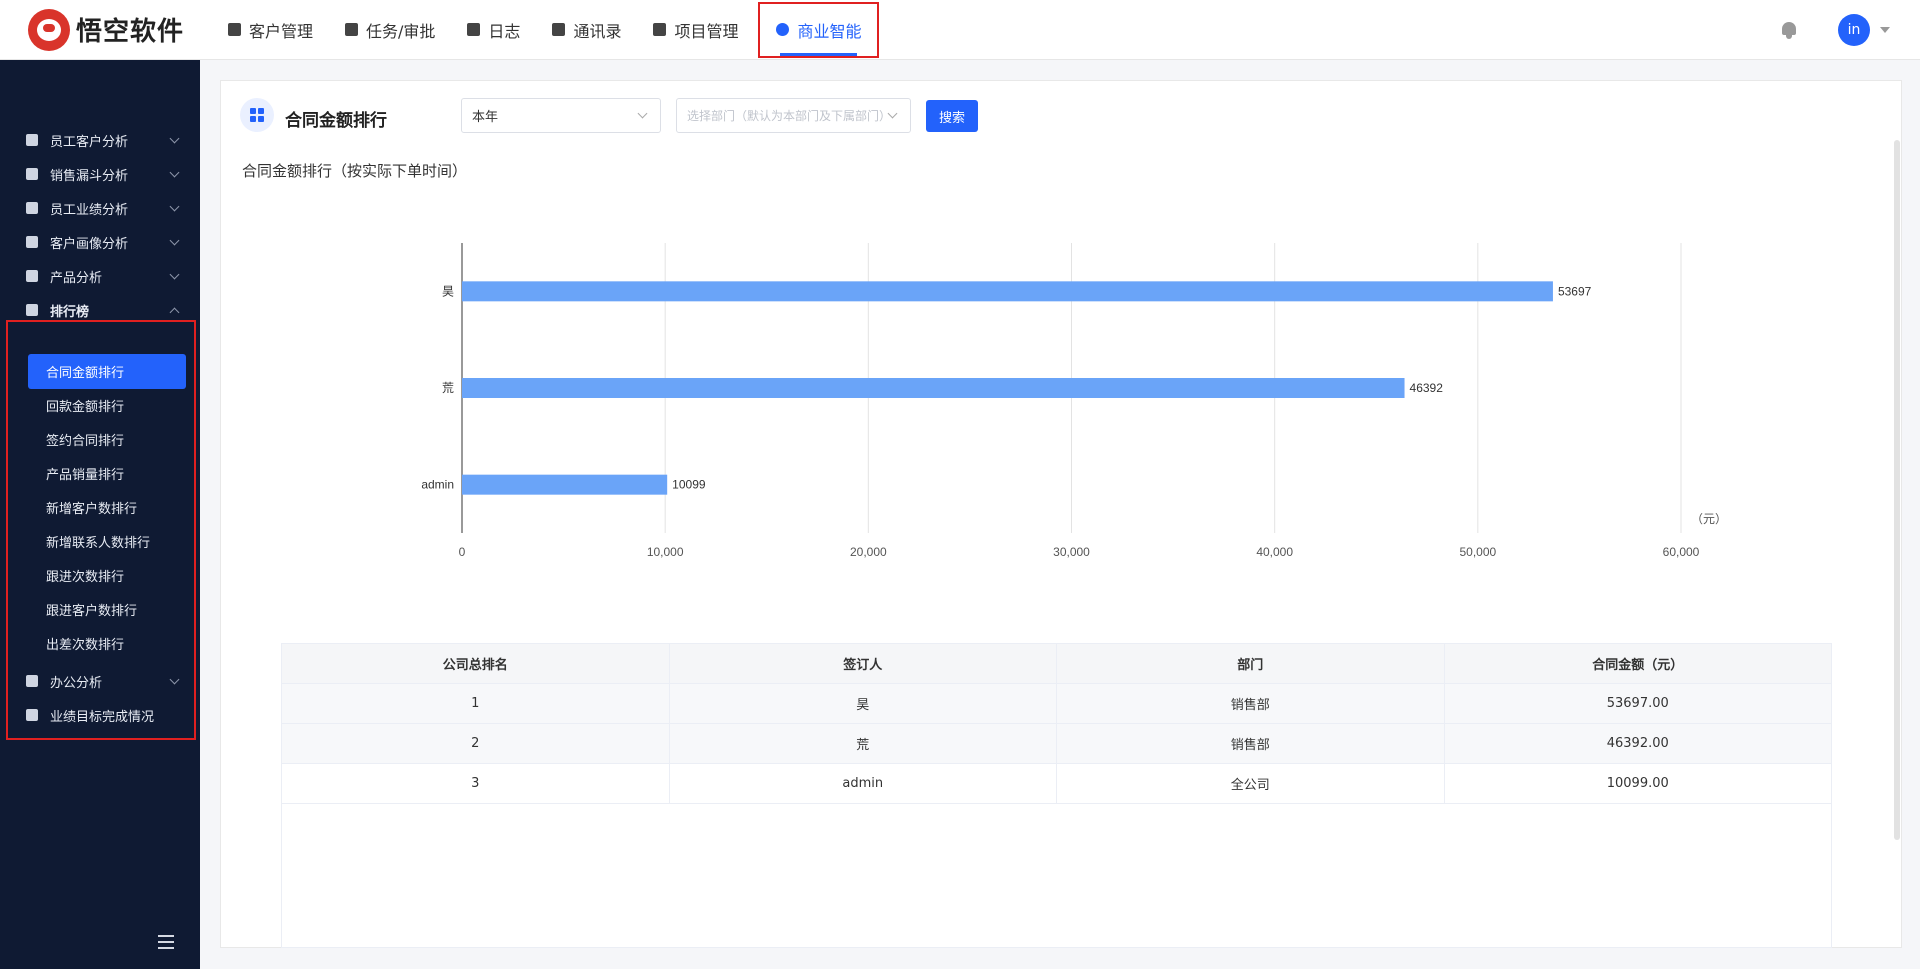  What do you see at coordinates (100, 310) in the screenshot?
I see `sidebar-item-ranking: 排行榜` at bounding box center [100, 310].